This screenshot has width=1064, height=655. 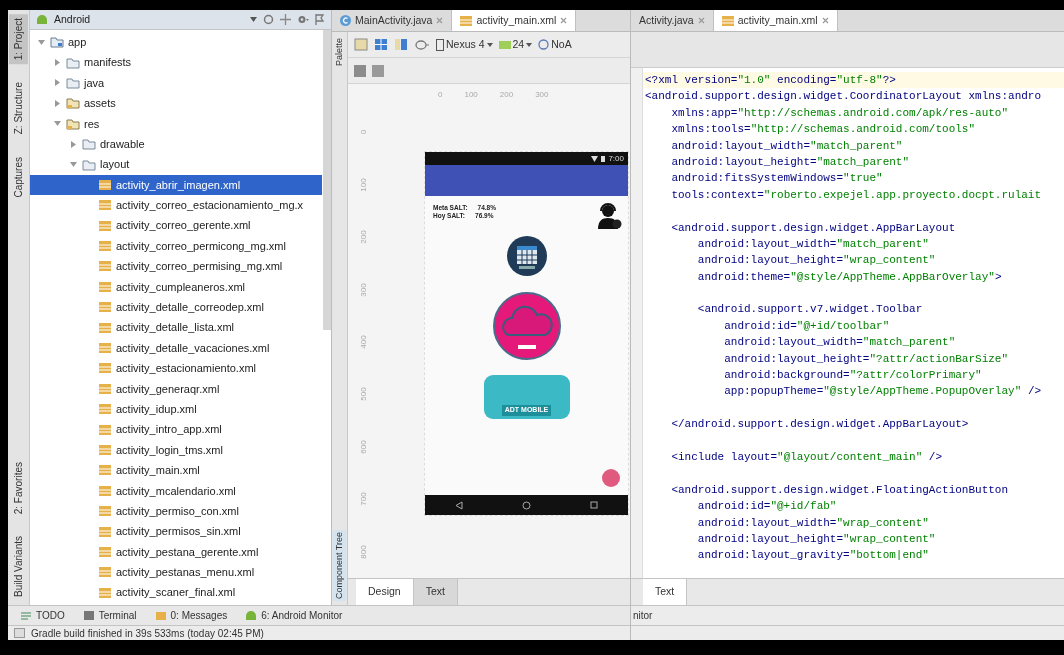 I want to click on code-line: android:id="@+id/toolbar", so click(x=807, y=326).